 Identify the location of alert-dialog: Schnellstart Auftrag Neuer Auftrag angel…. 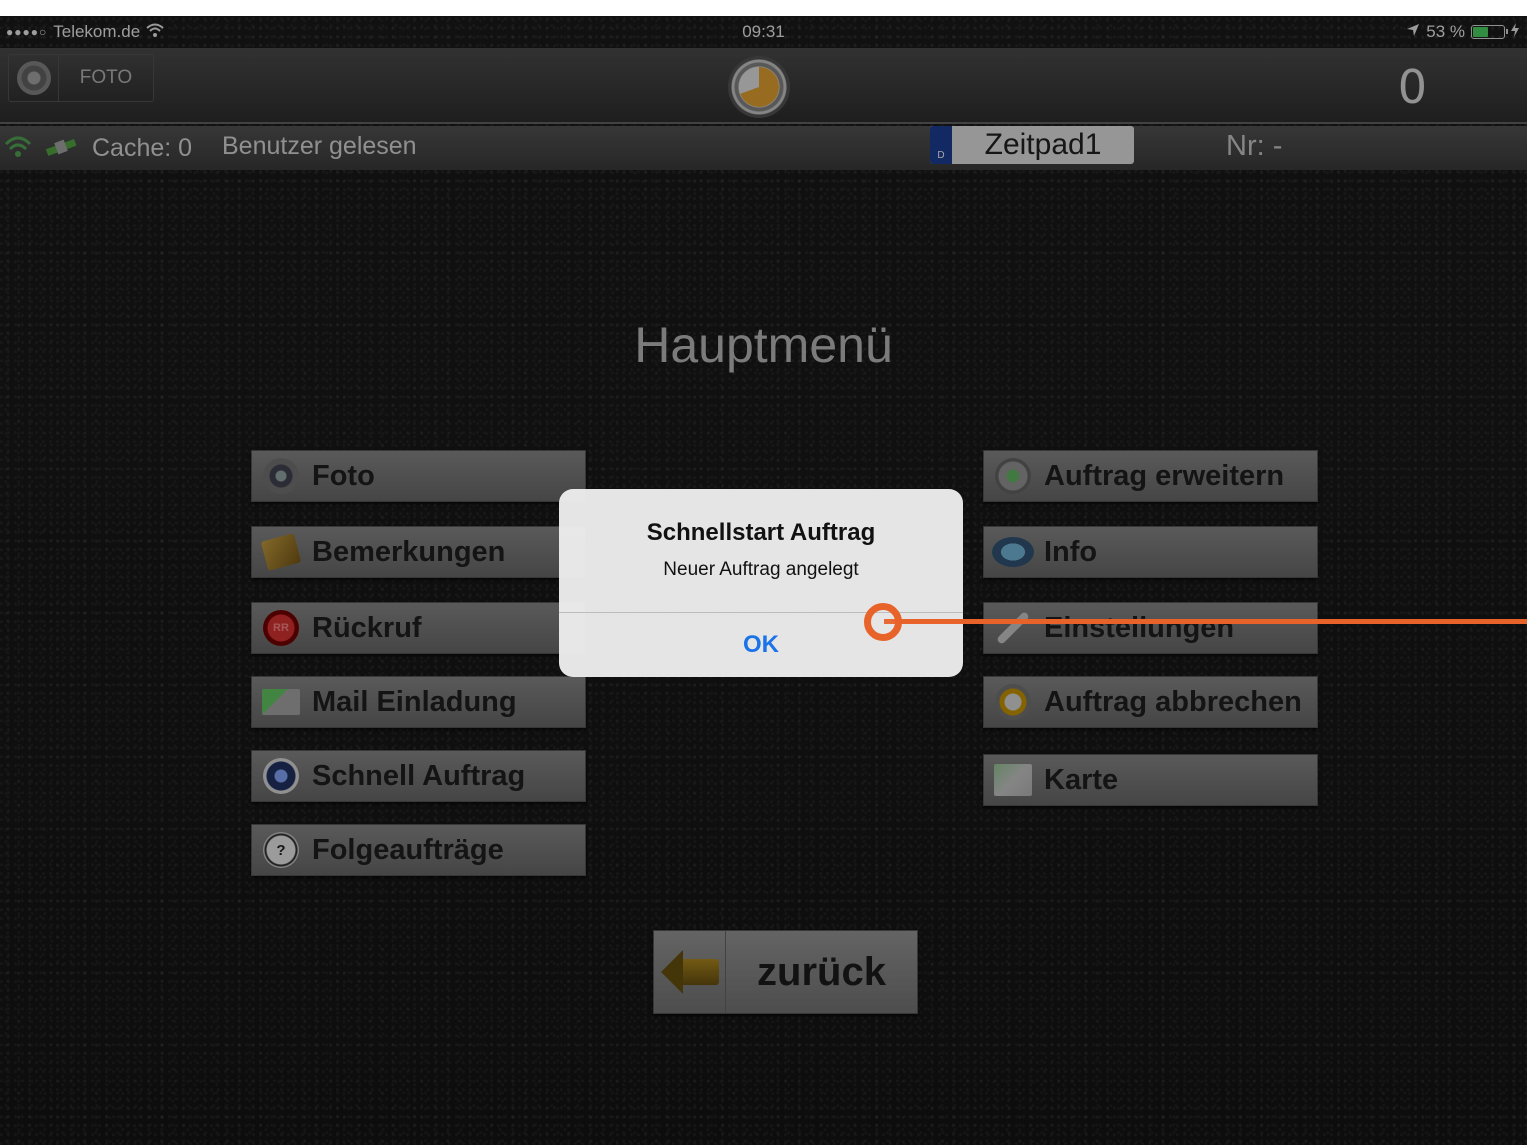
(761, 583).